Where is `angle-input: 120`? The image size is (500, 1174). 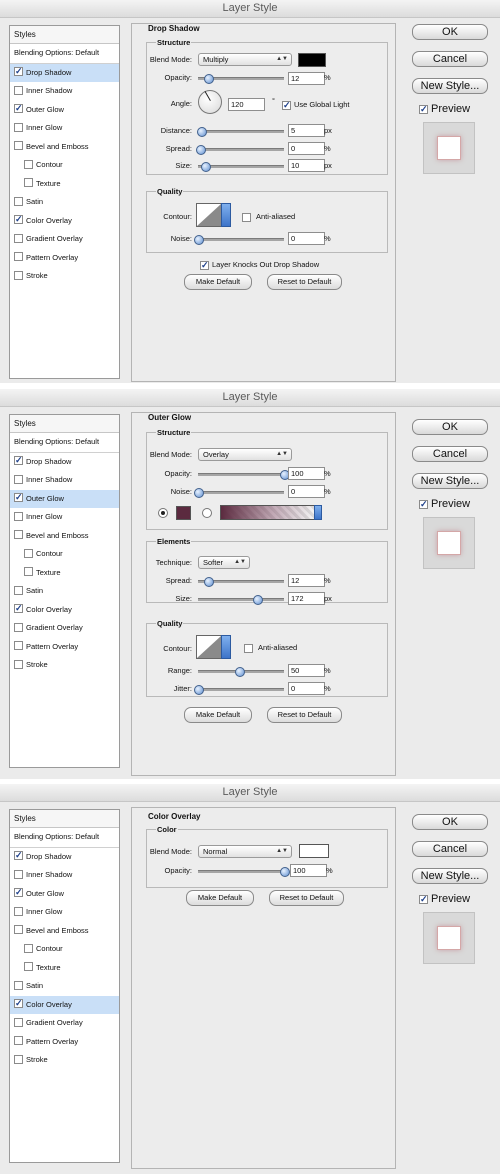 angle-input: 120 is located at coordinates (246, 104).